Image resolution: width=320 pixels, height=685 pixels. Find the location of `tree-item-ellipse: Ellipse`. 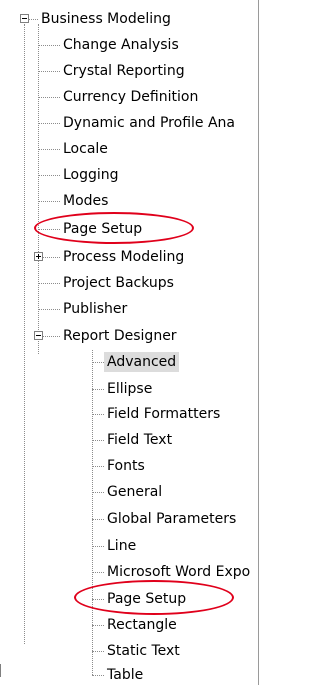

tree-item-ellipse: Ellipse is located at coordinates (129, 389).